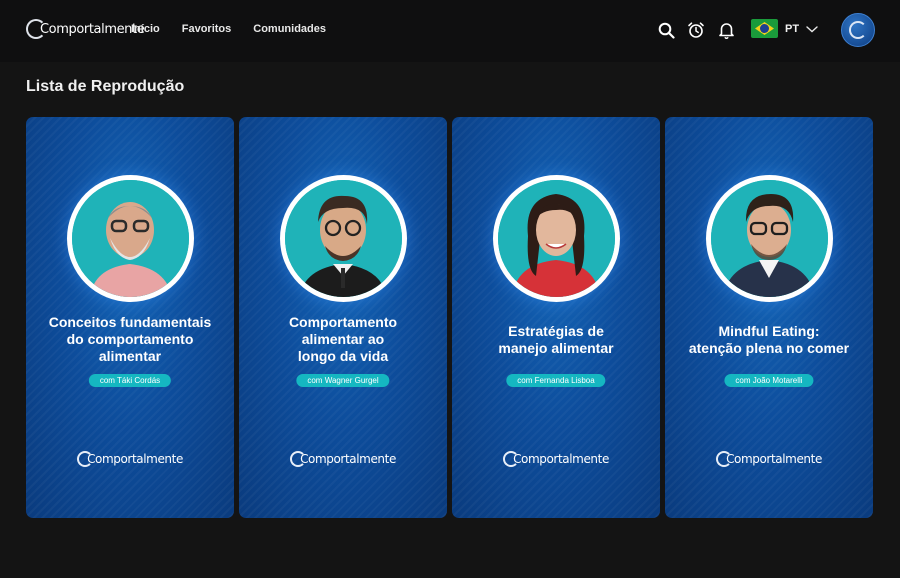  Describe the element at coordinates (92, 29) in the screenshot. I see `brand-name: Comportalmente` at that location.